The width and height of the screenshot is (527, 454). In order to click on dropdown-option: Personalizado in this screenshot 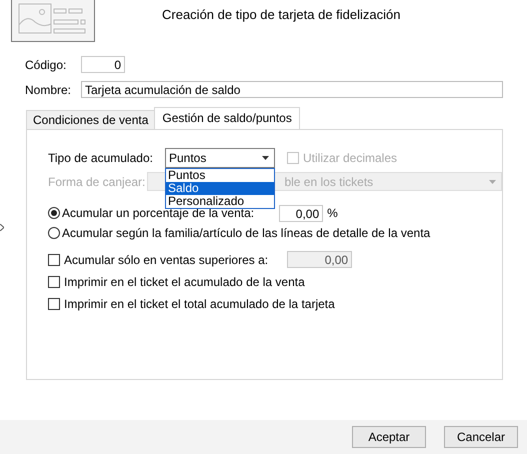, I will do `click(220, 201)`.